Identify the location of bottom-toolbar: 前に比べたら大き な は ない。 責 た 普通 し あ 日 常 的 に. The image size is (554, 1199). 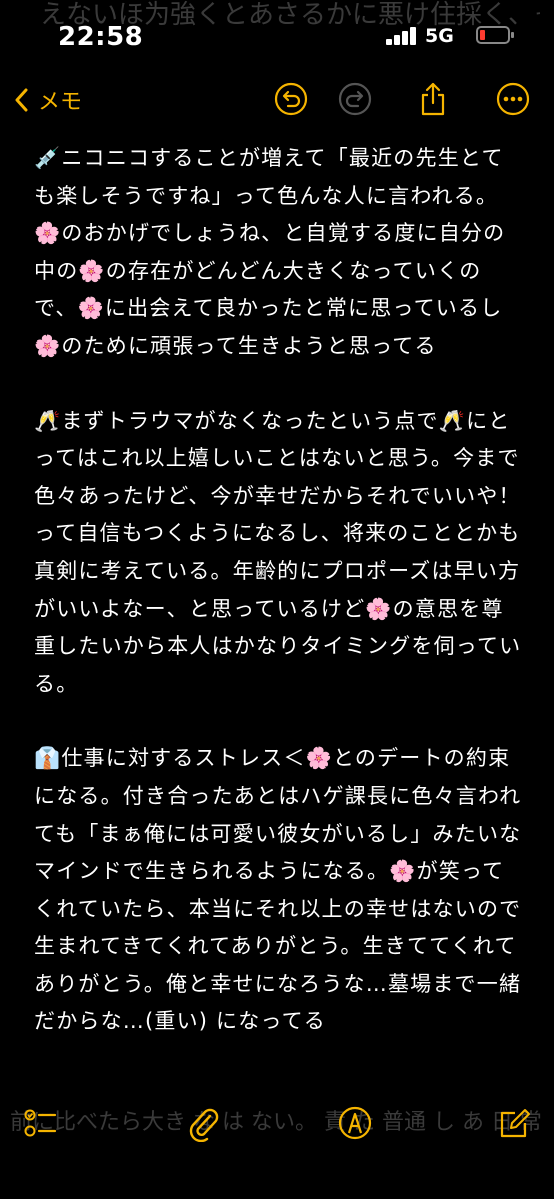
(277, 1139).